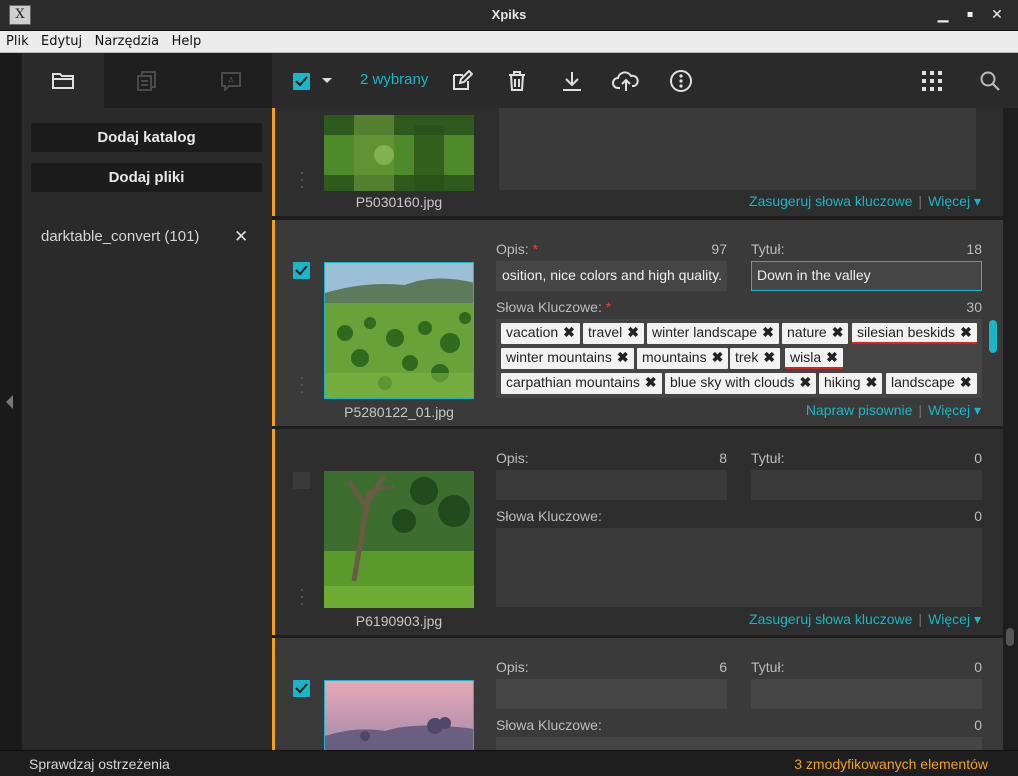  Describe the element at coordinates (611, 276) in the screenshot. I see `description-input: osition, nice colors and high quality.` at that location.